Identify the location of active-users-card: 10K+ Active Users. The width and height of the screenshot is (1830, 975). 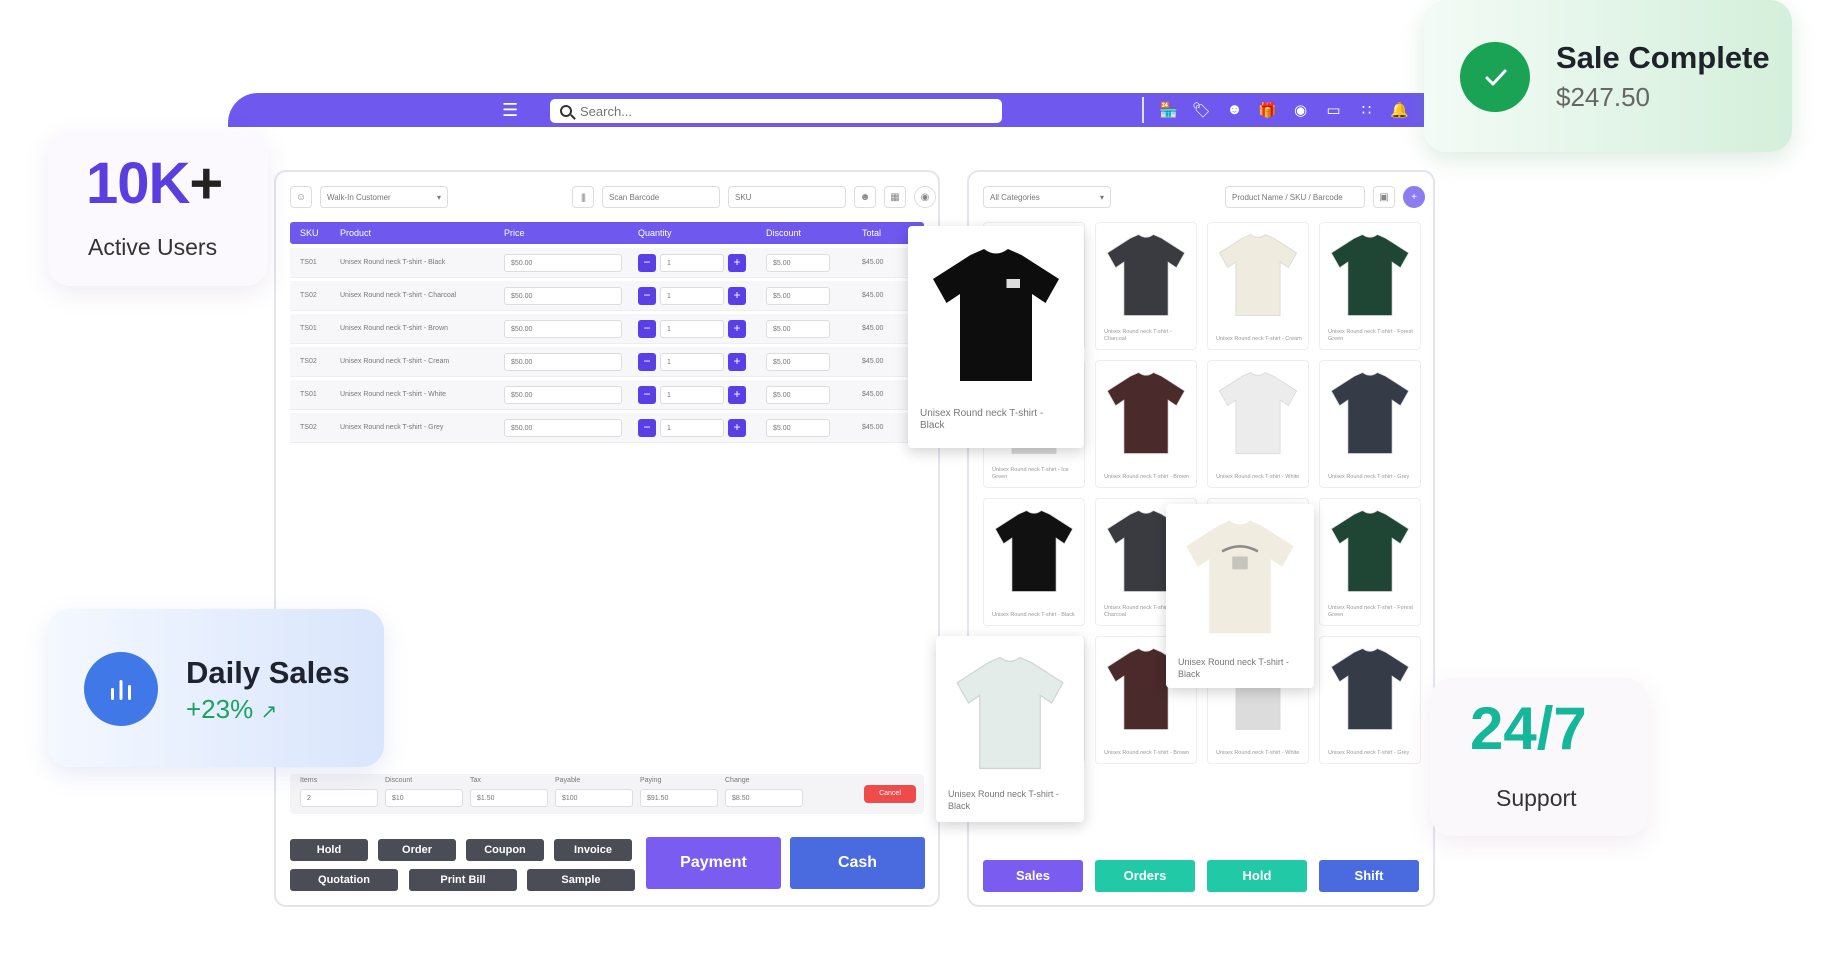
(158, 208).